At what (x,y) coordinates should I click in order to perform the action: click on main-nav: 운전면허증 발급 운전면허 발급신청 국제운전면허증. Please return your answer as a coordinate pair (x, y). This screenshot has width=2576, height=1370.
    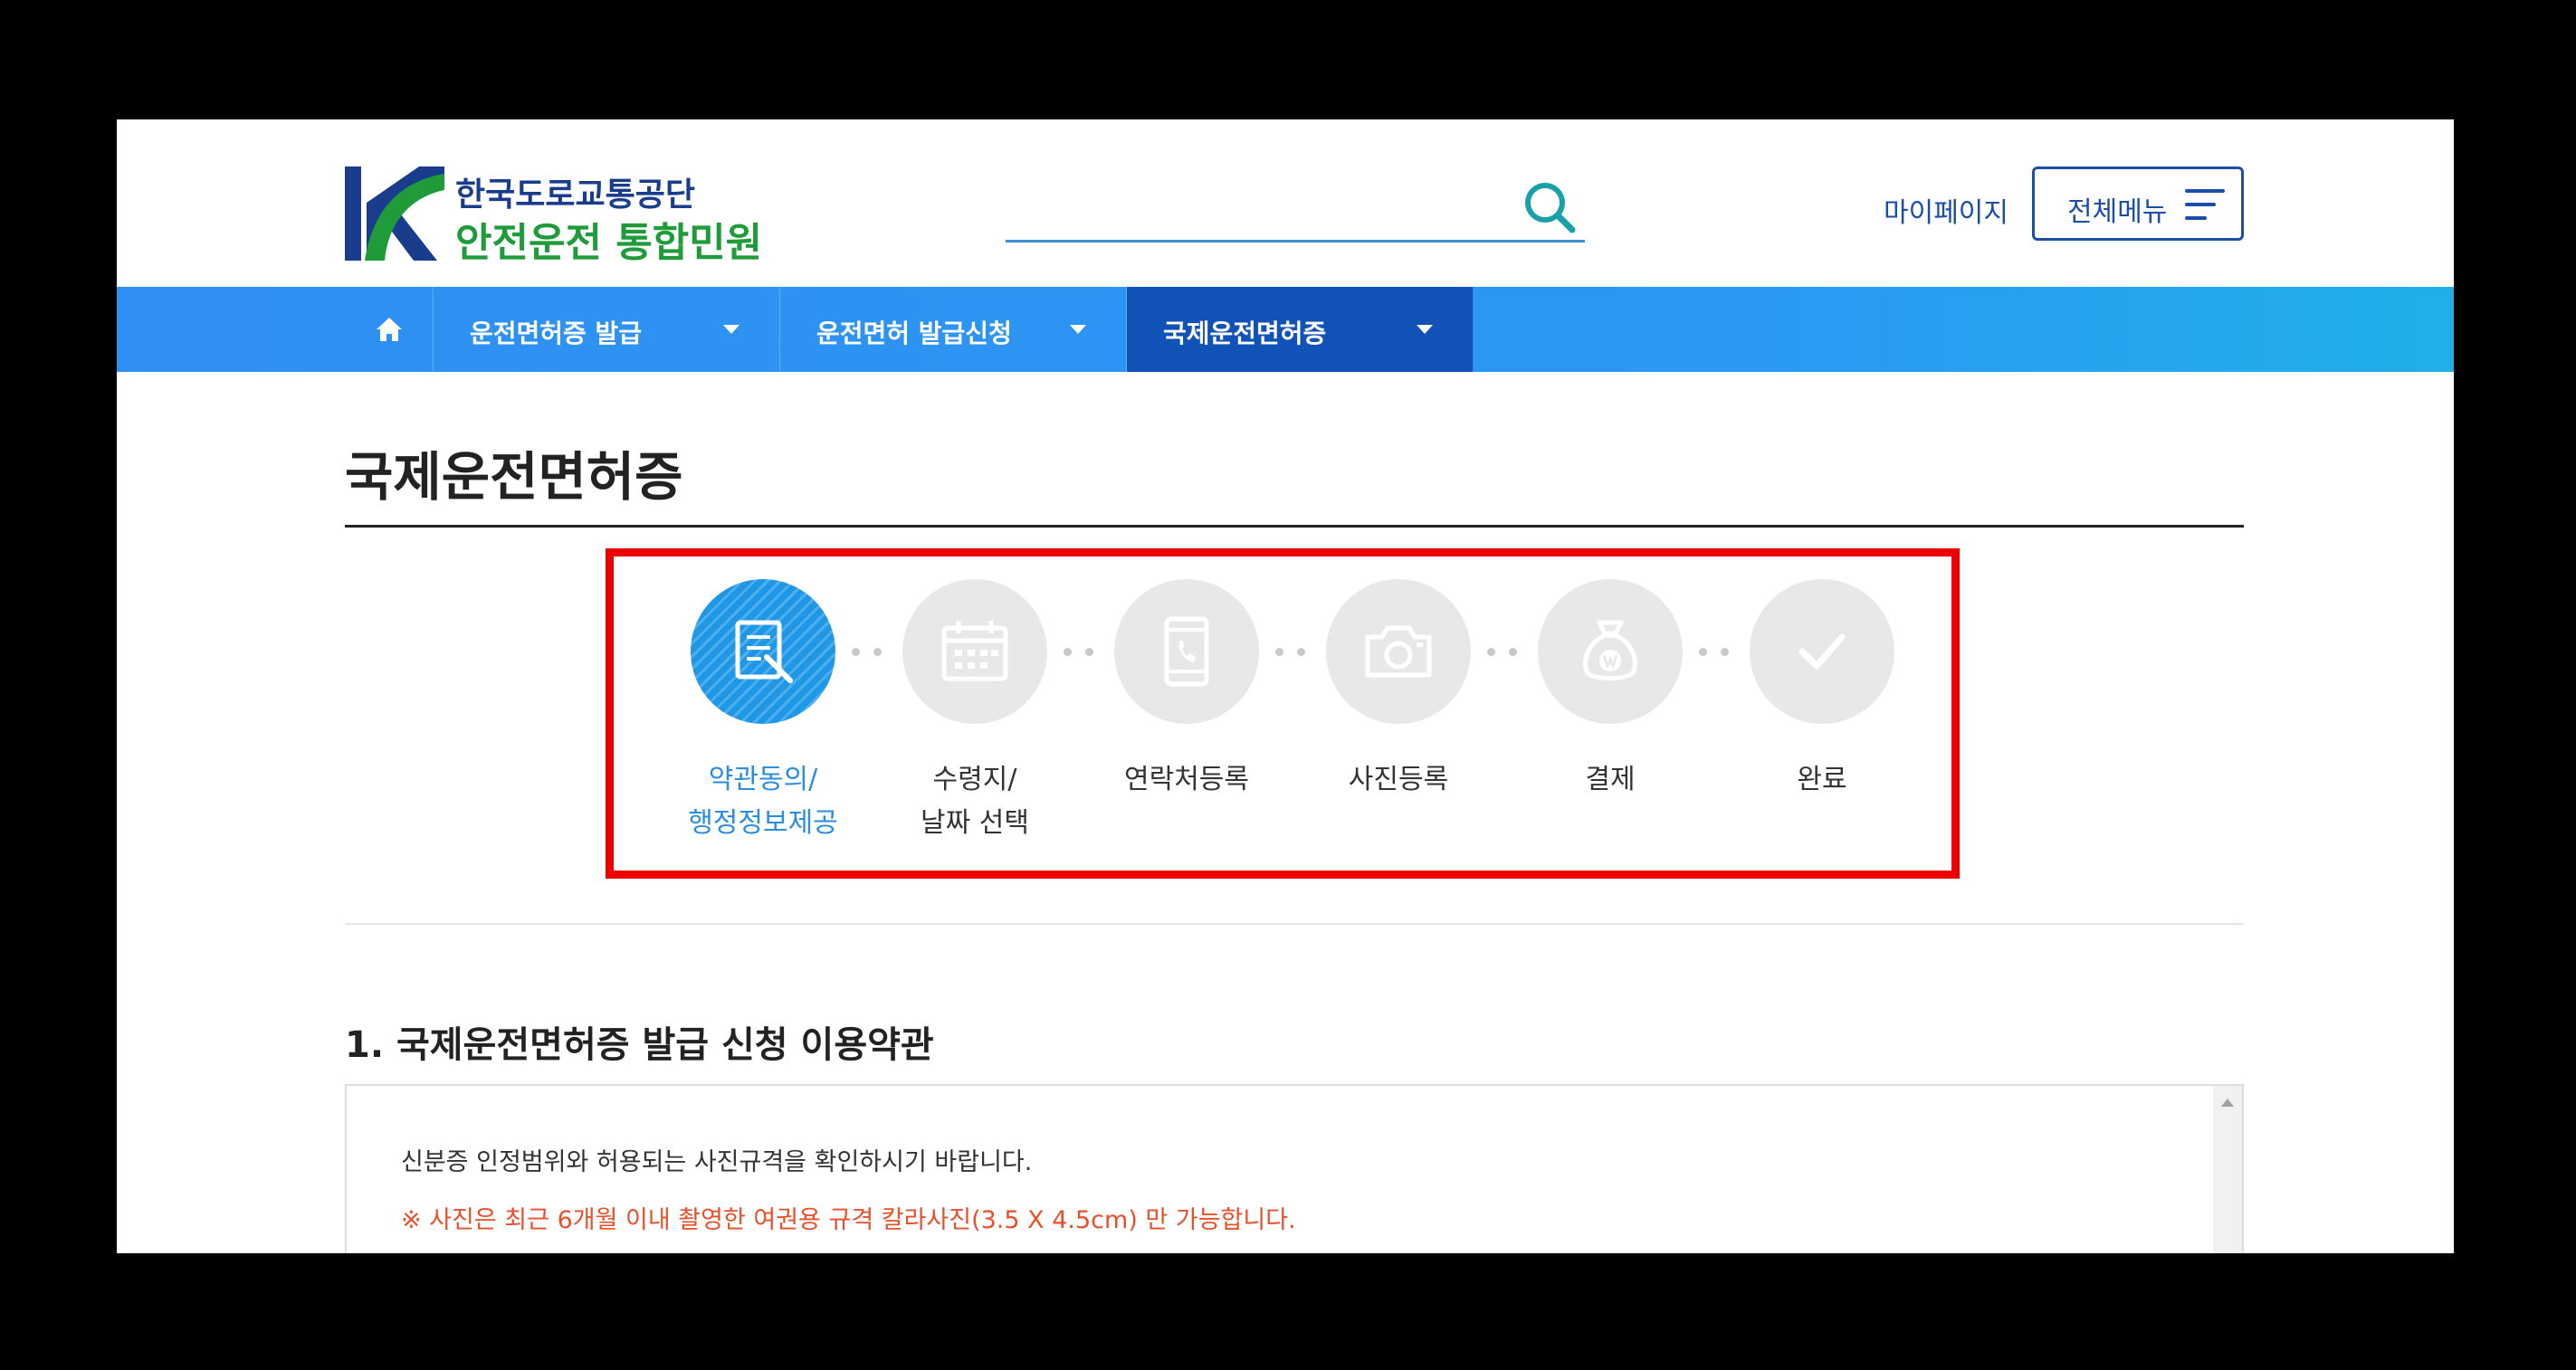
    Looking at the image, I should click on (1285, 329).